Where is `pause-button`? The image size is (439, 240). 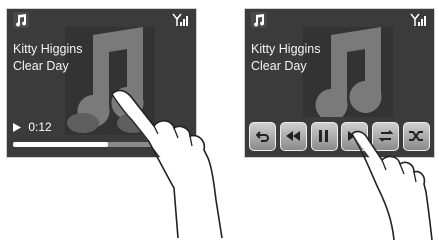 pause-button is located at coordinates (324, 136).